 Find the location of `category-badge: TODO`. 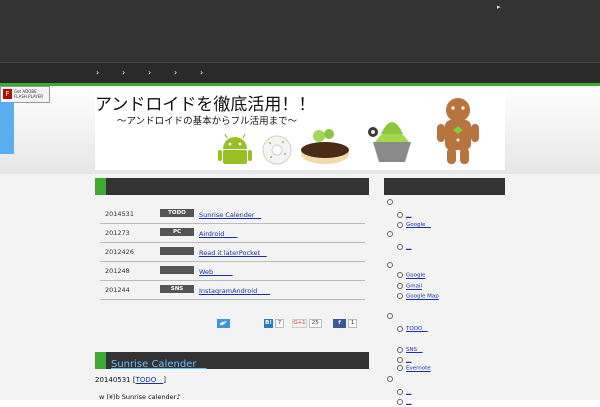

category-badge: TODO is located at coordinates (177, 213).